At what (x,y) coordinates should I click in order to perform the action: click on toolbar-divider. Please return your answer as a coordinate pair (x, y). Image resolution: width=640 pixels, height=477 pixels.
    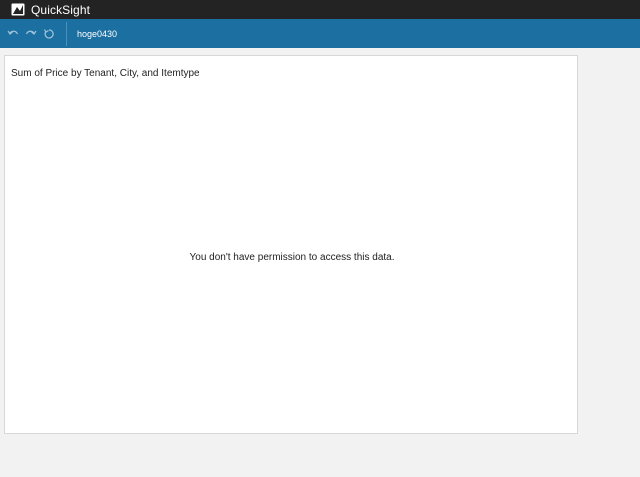
    Looking at the image, I should click on (66, 33).